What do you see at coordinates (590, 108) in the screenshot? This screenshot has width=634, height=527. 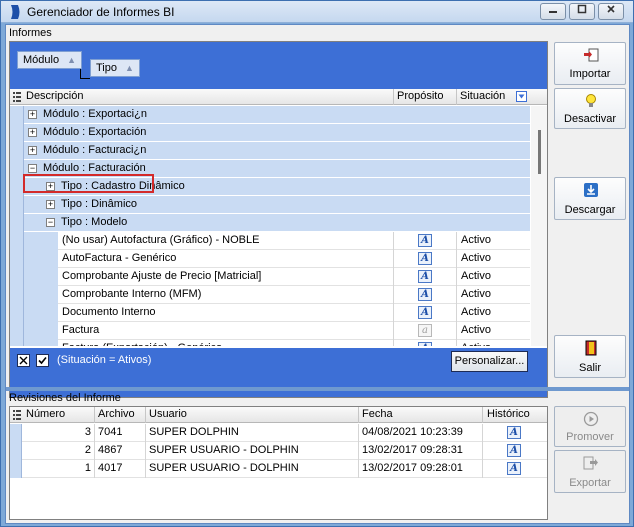 I see `desactivar-button: Desactivar` at bounding box center [590, 108].